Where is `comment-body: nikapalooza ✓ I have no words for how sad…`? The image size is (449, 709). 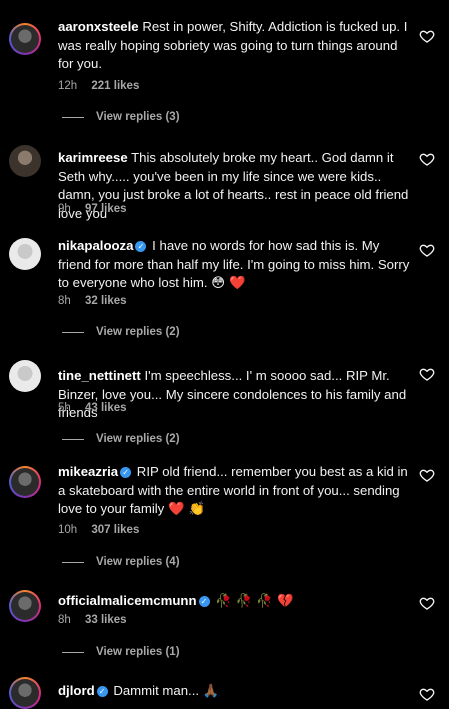
comment-body: nikapalooza ✓ I have no words for how sad… is located at coordinates (234, 265).